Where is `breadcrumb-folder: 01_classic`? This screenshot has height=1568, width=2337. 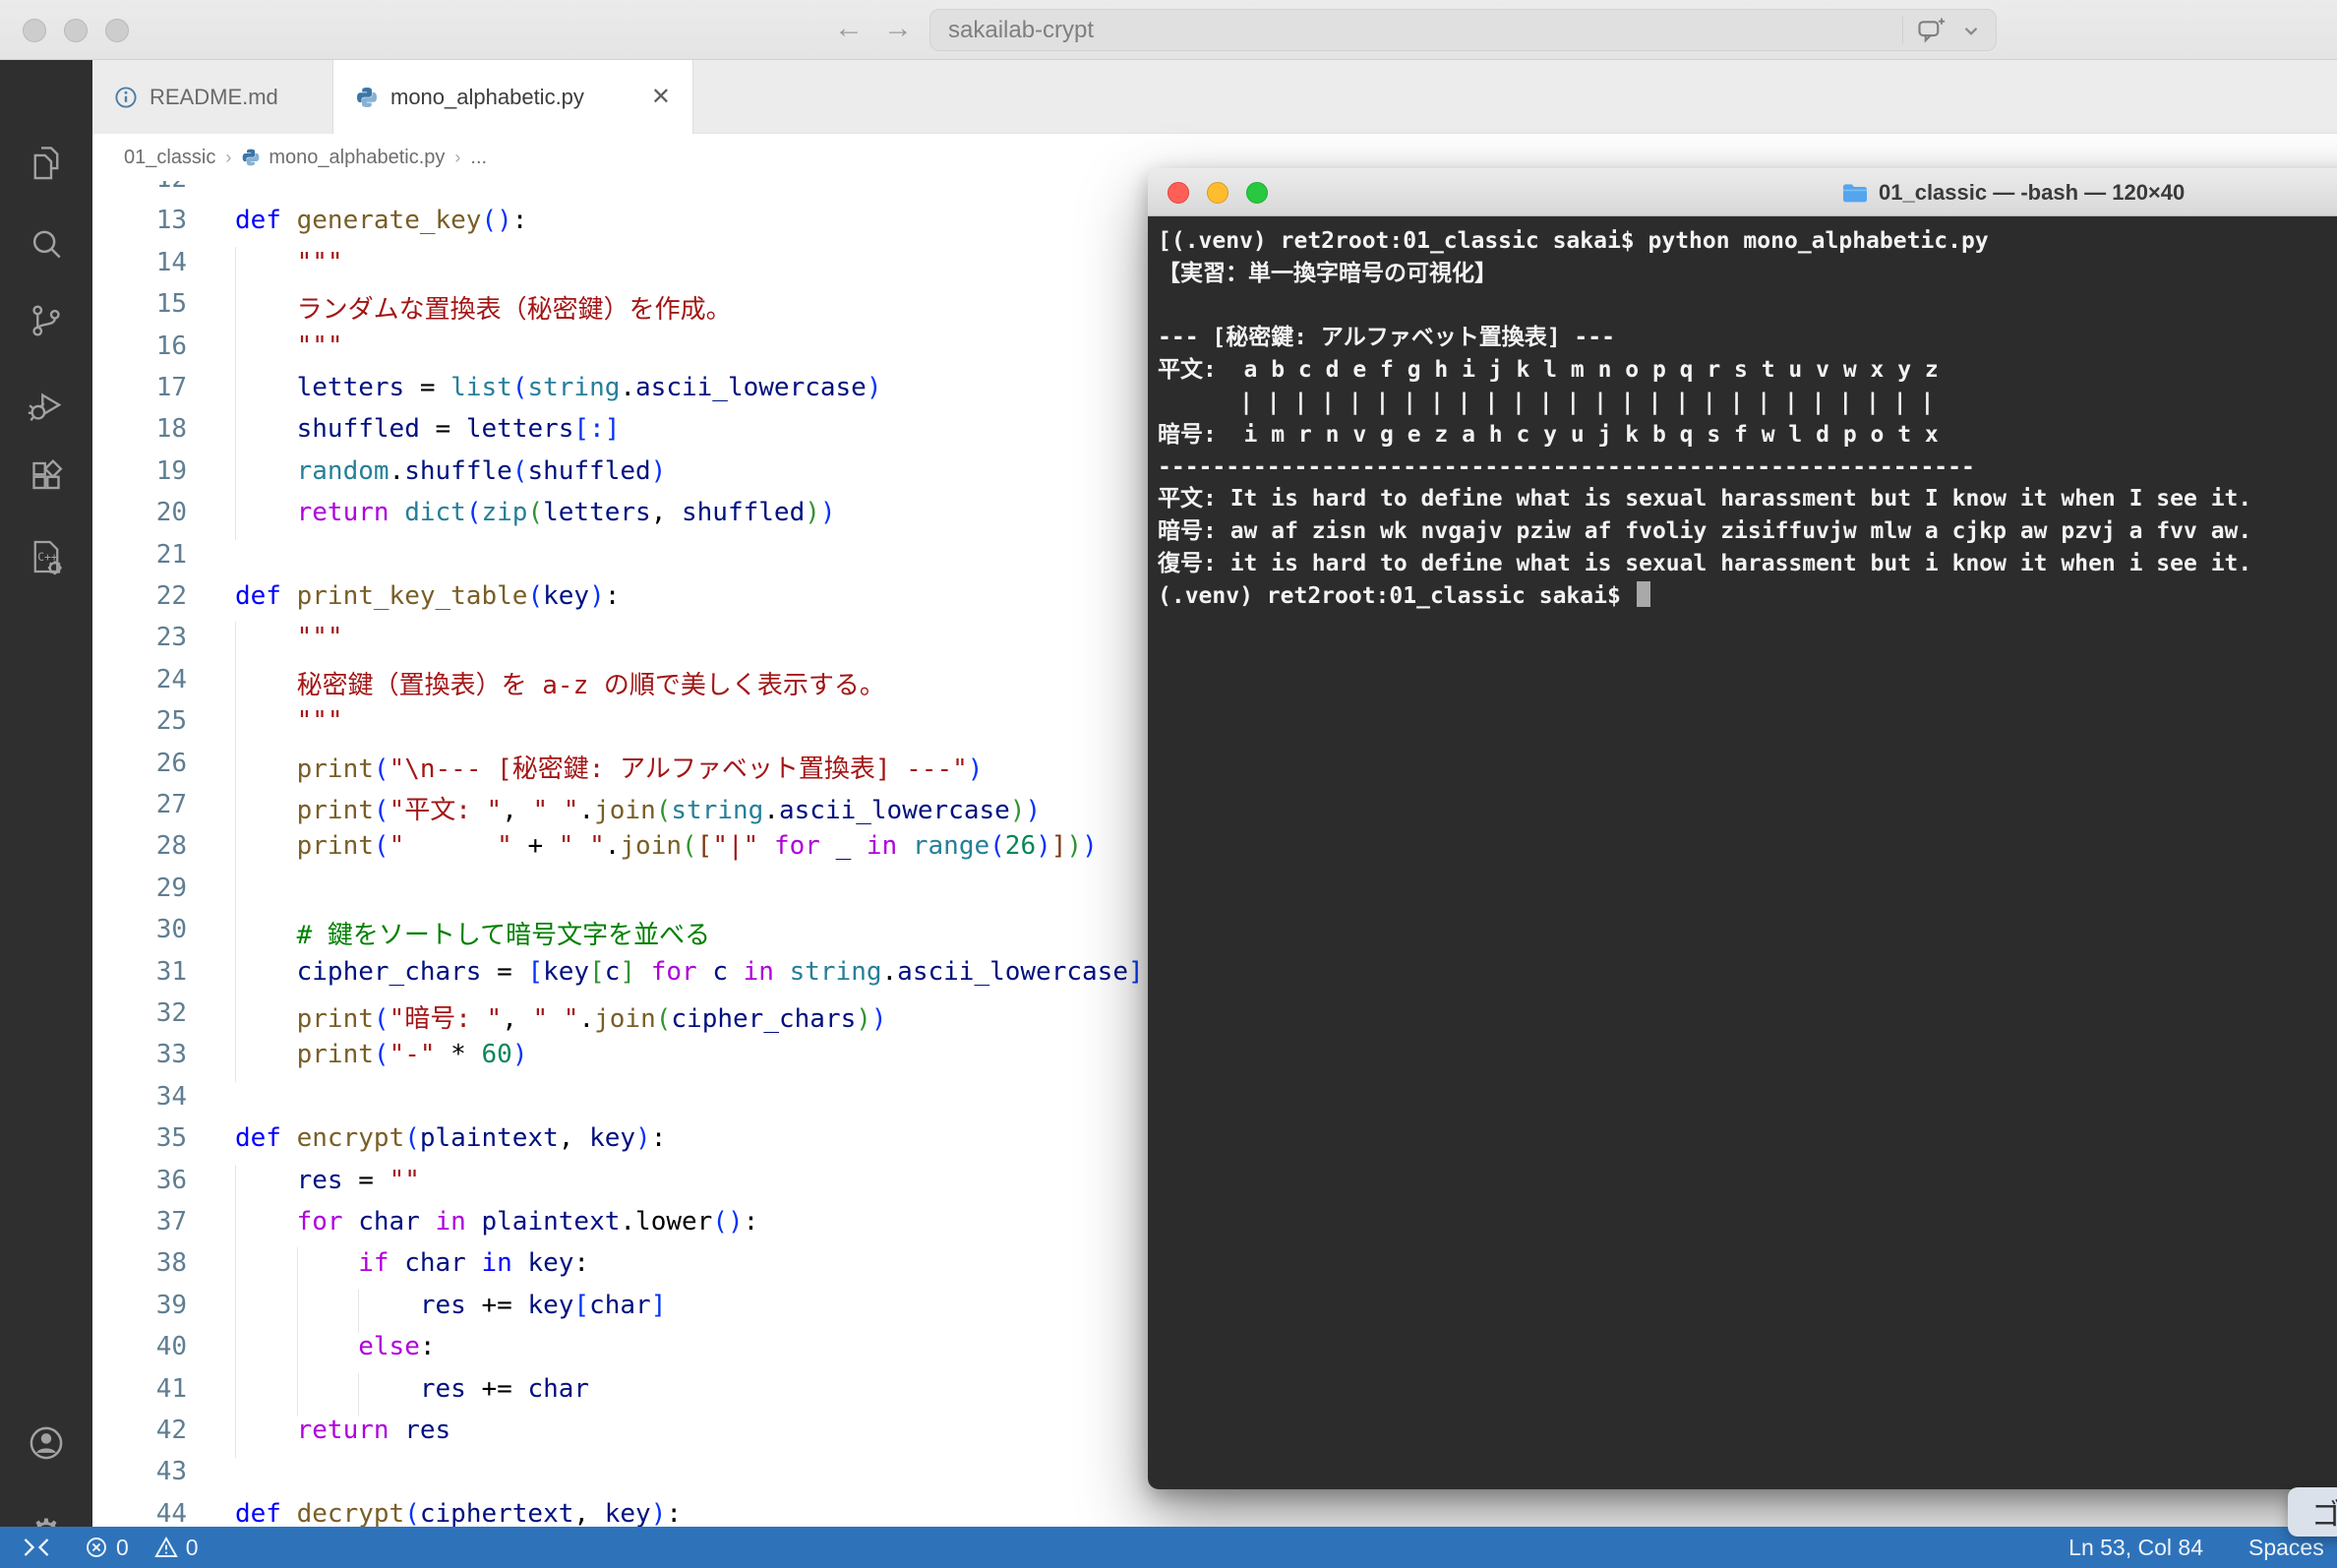 breadcrumb-folder: 01_classic is located at coordinates (169, 158).